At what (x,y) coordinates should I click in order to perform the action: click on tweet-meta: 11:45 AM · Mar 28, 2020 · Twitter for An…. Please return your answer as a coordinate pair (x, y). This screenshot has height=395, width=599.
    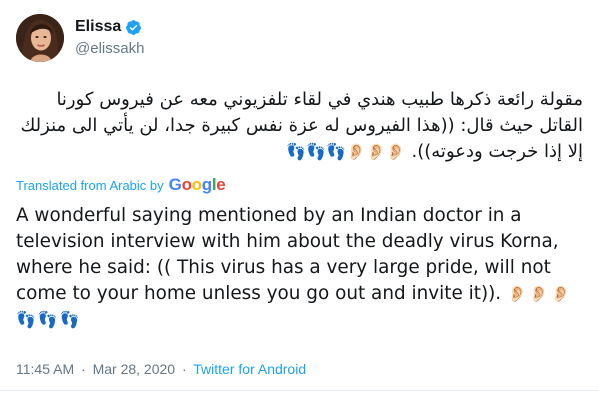
    Looking at the image, I should click on (161, 369).